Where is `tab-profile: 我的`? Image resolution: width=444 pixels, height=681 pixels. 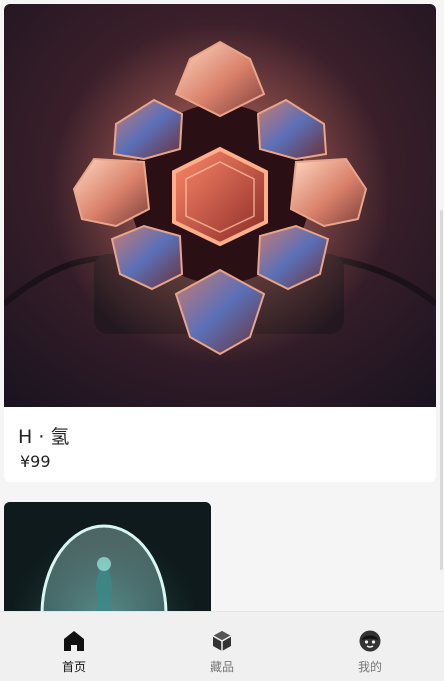 tab-profile: 我的 is located at coordinates (370, 646).